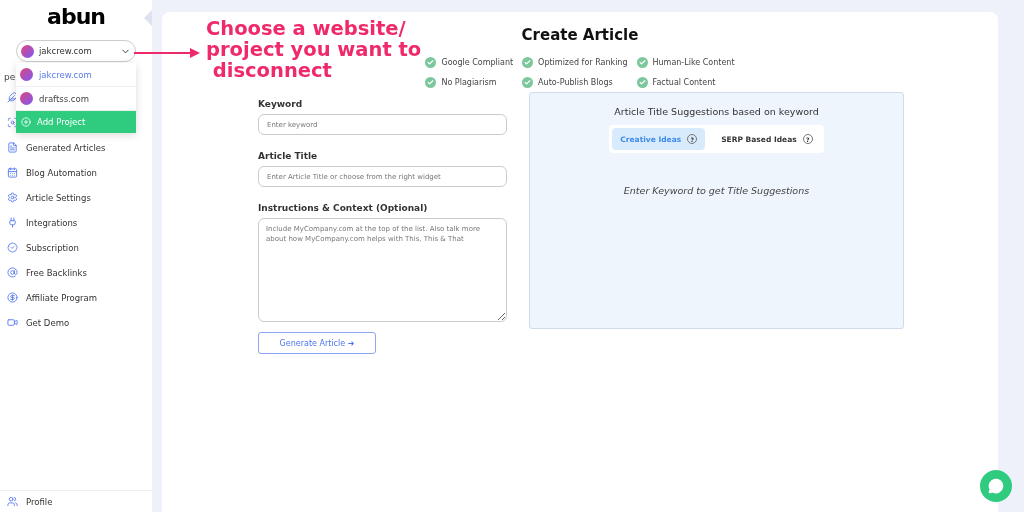 Image resolution: width=1024 pixels, height=512 pixels. Describe the element at coordinates (56, 272) in the screenshot. I see `sidebar-item: Free Backlinks` at that location.